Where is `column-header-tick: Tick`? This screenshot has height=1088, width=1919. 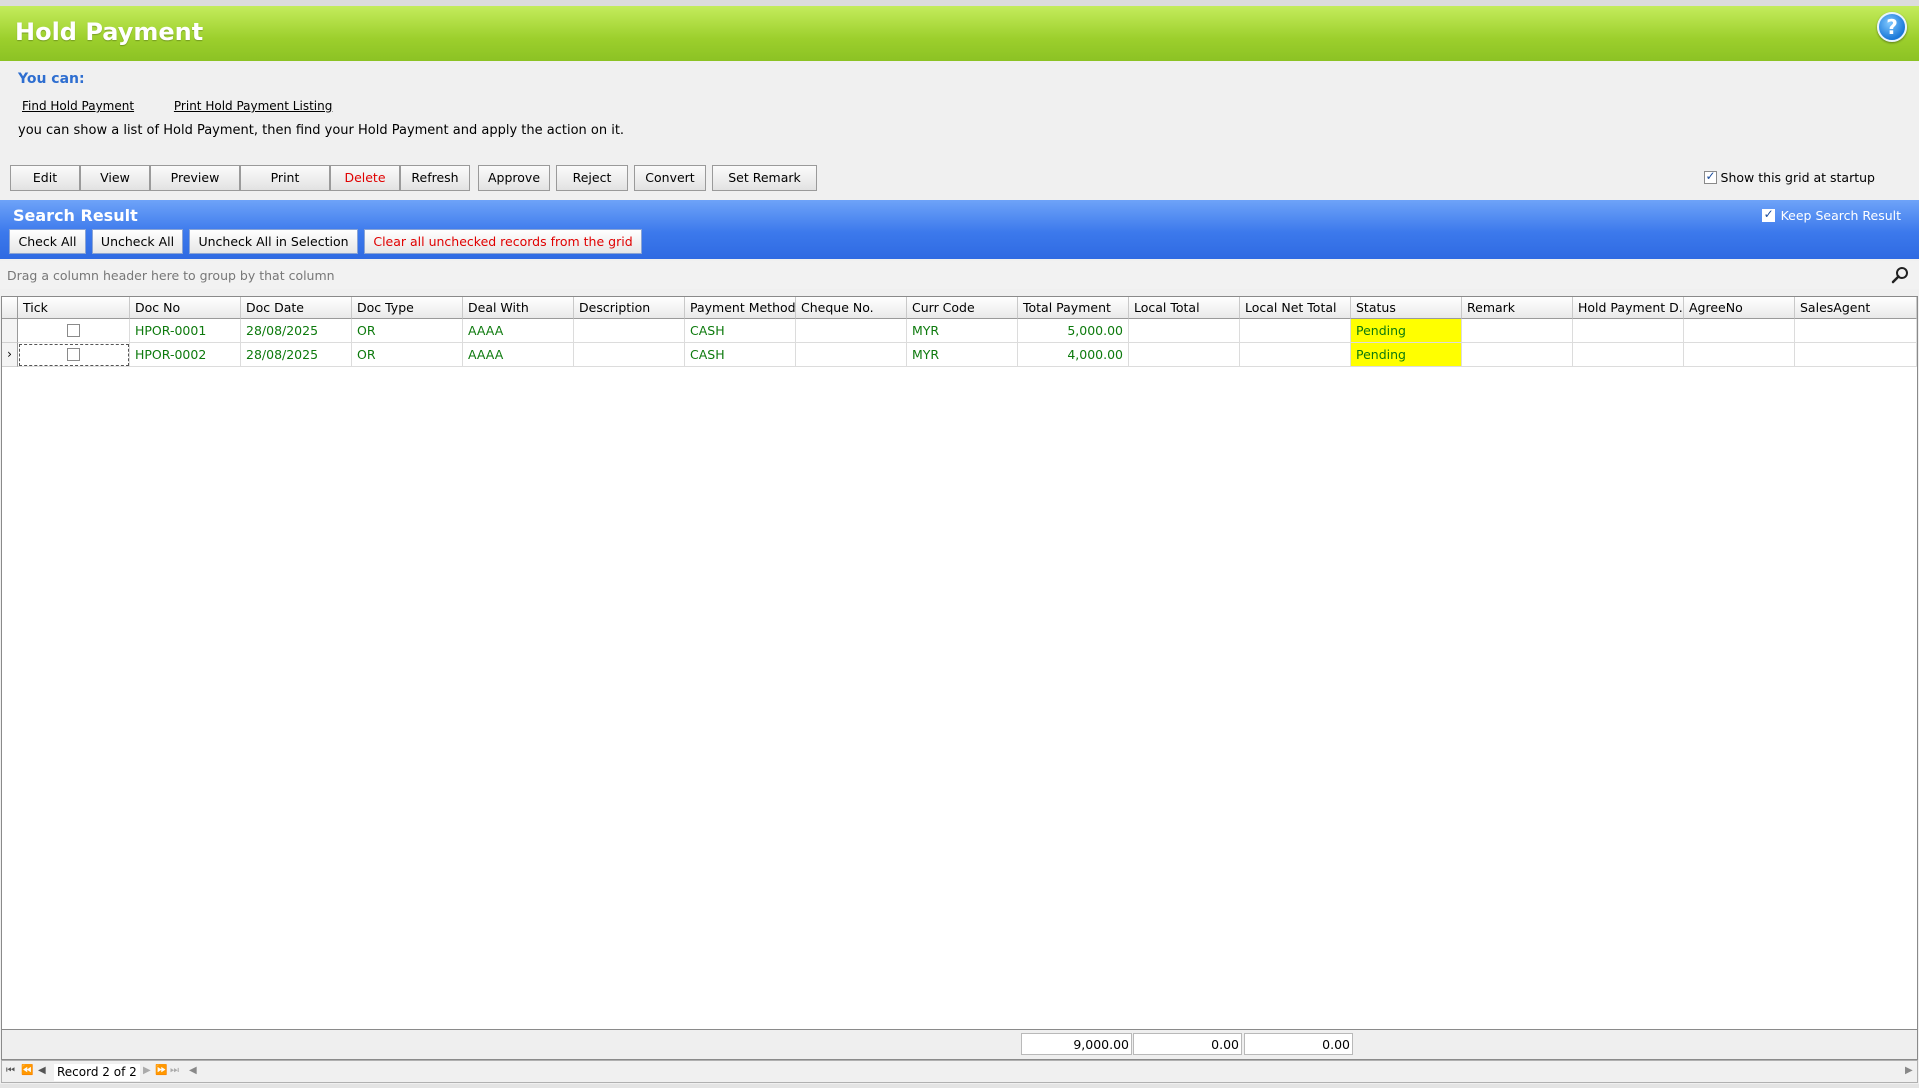
column-header-tick: Tick is located at coordinates (74, 308).